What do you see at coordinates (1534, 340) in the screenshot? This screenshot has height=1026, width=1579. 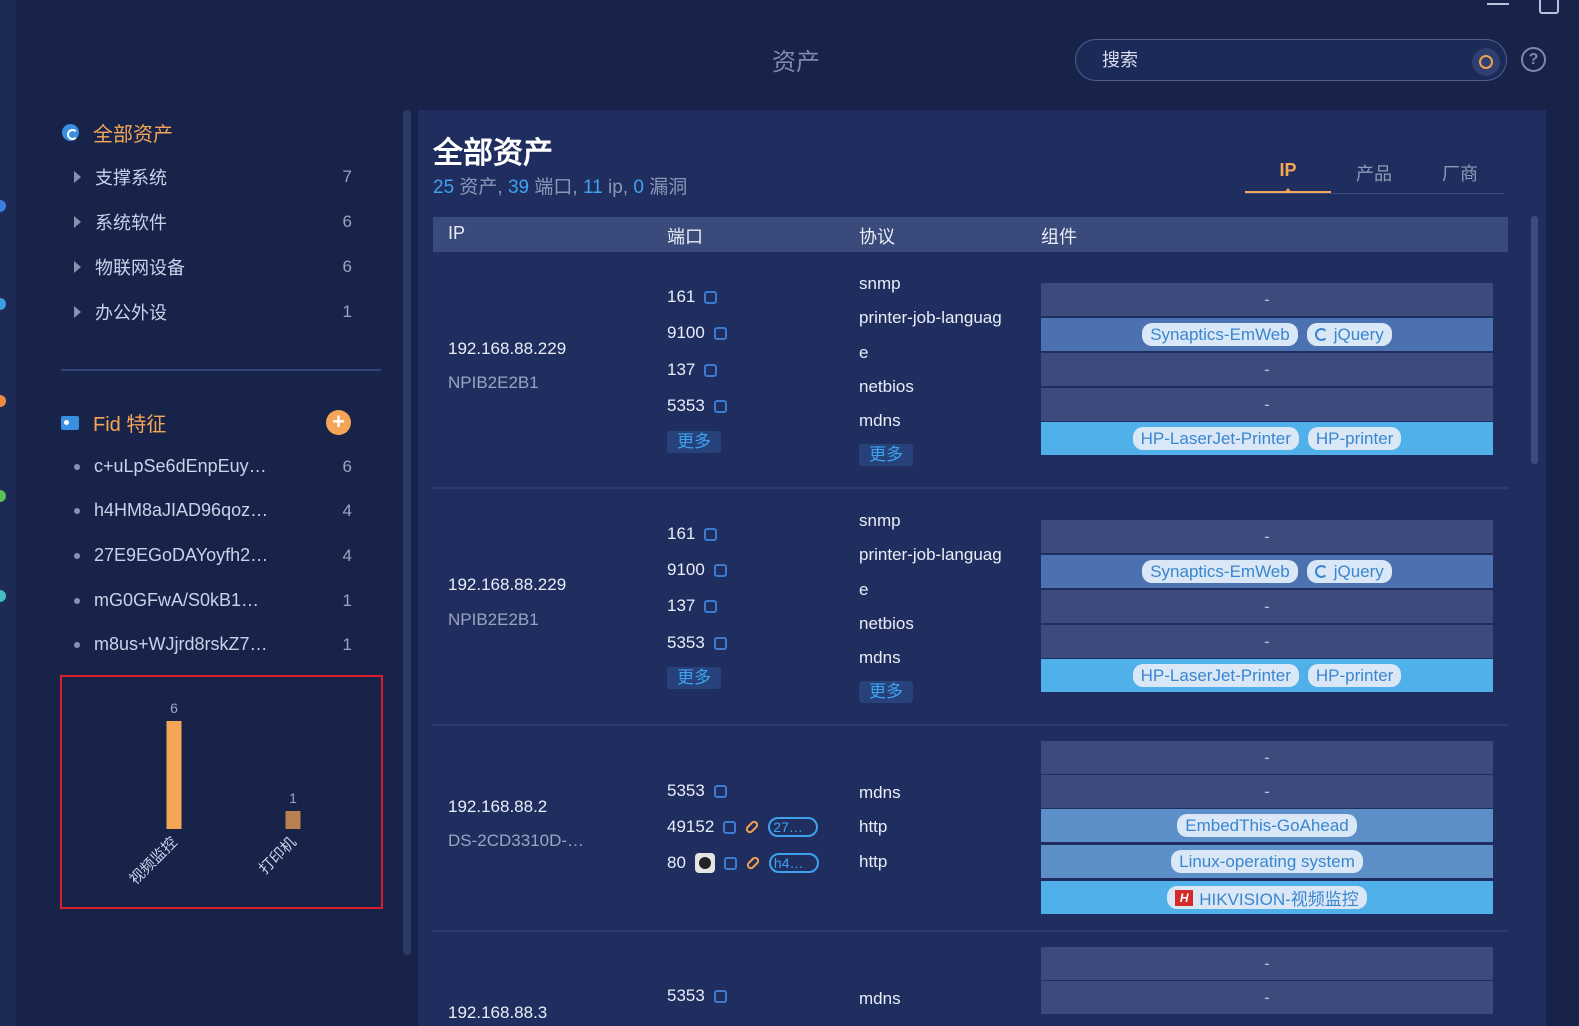 I see `table-scrollbar` at bounding box center [1534, 340].